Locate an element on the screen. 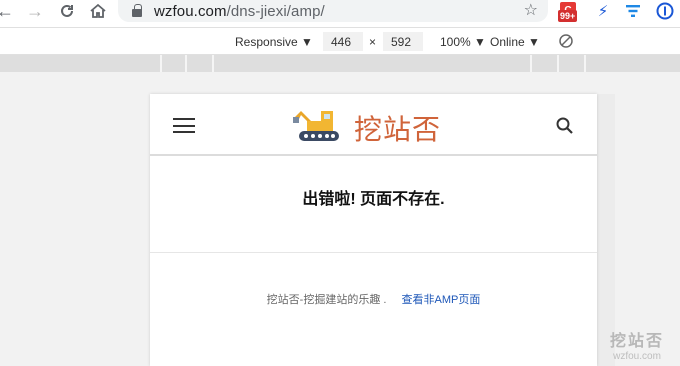  lock-icon is located at coordinates (137, 10).